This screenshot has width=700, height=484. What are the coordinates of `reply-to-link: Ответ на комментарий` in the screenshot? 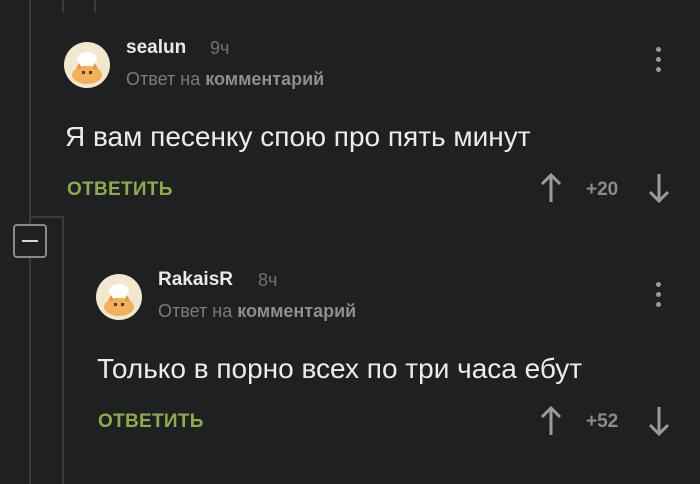 It's located at (257, 311).